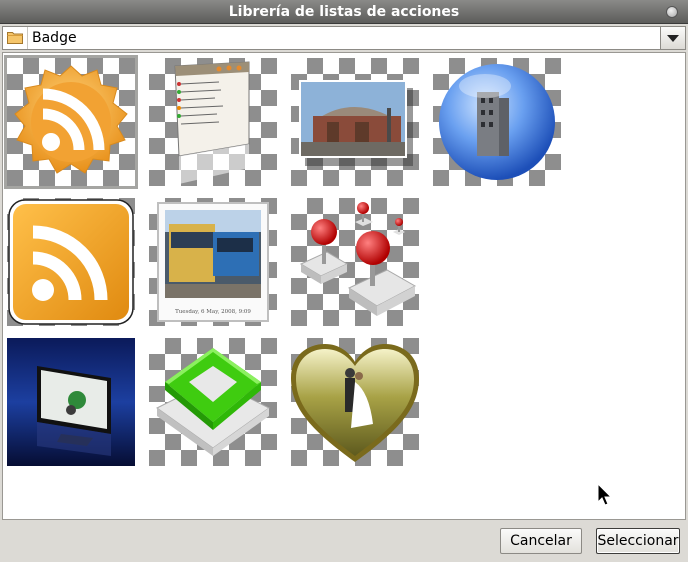  I want to click on monitor-image, so click(71, 402).